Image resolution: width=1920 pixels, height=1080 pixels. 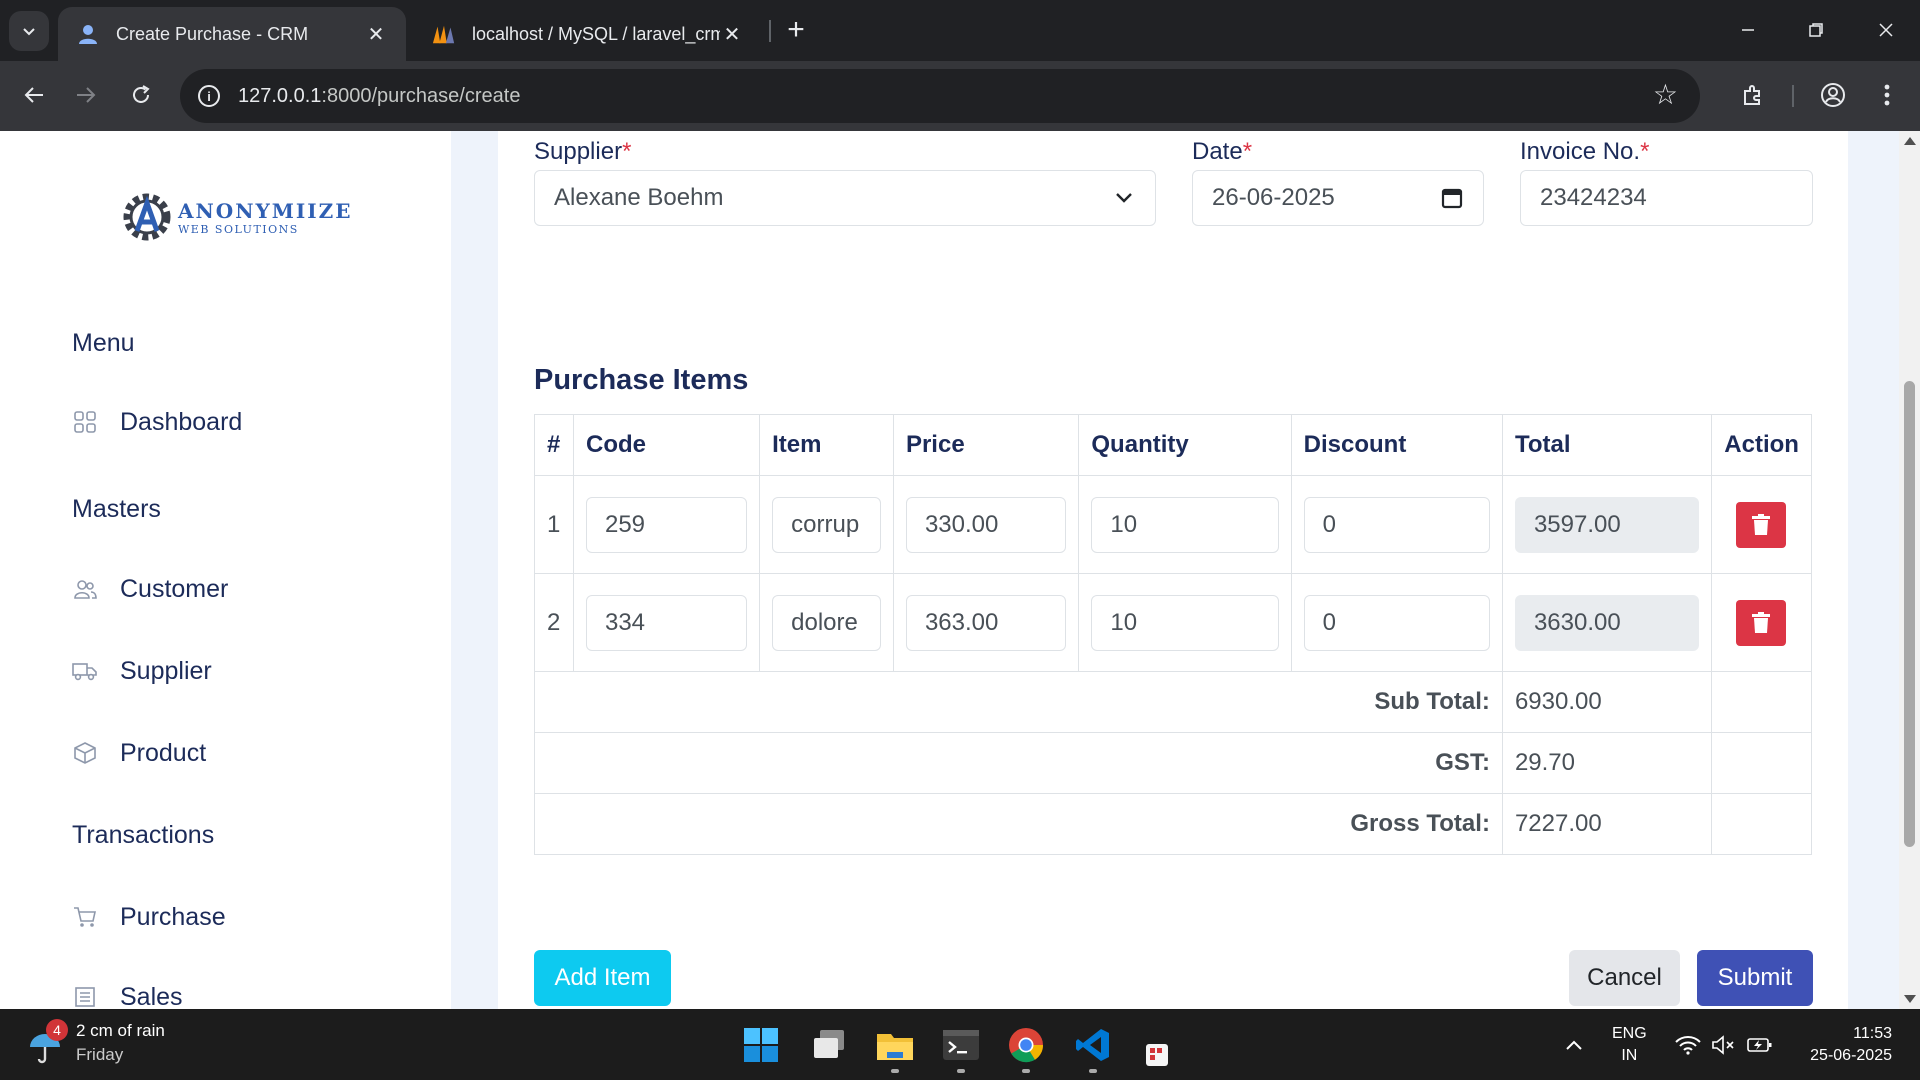 I want to click on terminal-button, so click(x=961, y=1048).